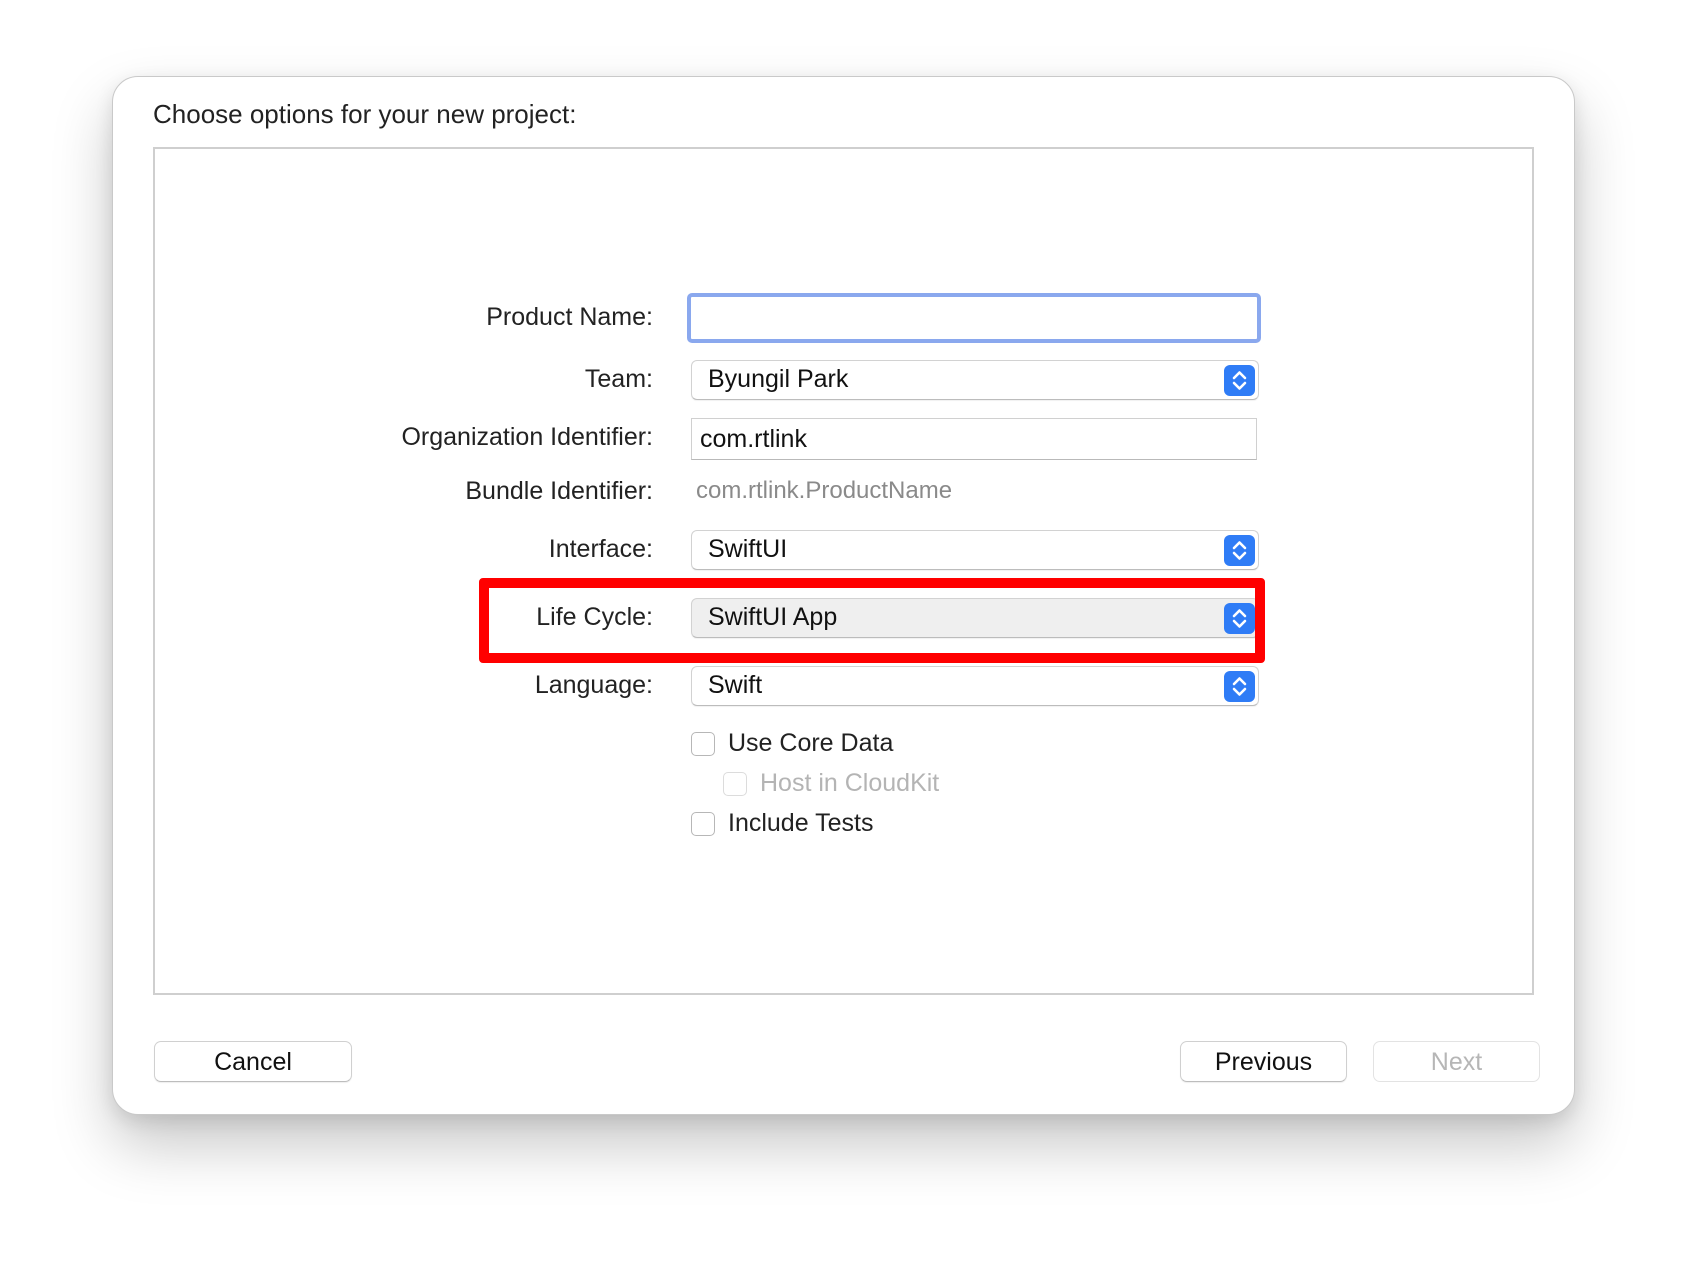  What do you see at coordinates (824, 490) in the screenshot?
I see `bundle-identifier-value: com.rtlink.ProductName` at bounding box center [824, 490].